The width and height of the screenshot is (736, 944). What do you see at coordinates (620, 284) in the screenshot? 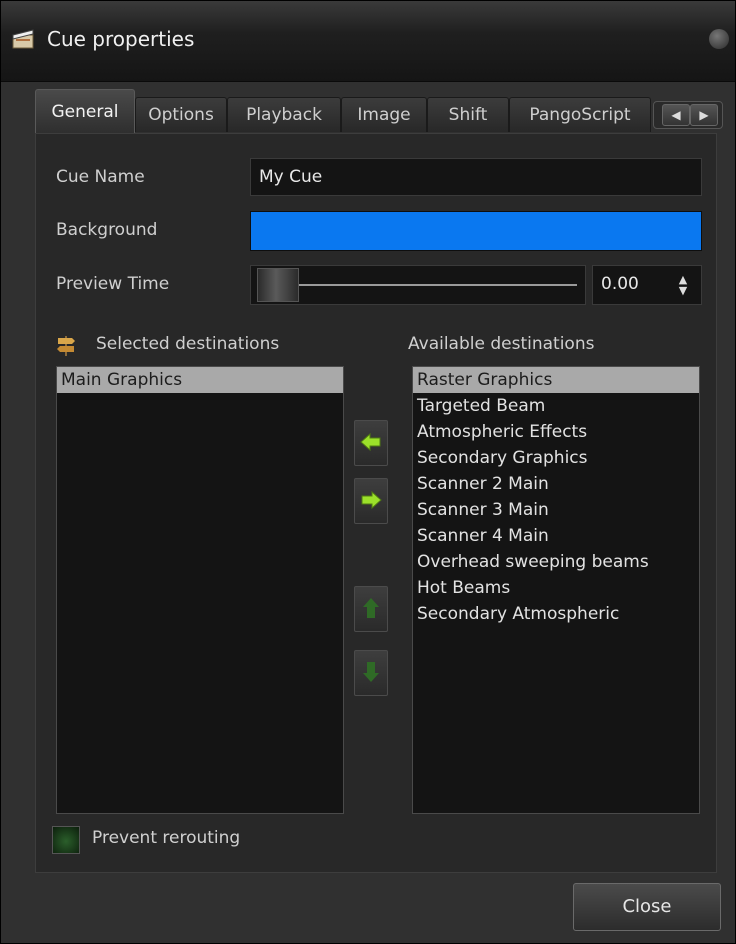
I see `preview-time-value: 0.00` at bounding box center [620, 284].